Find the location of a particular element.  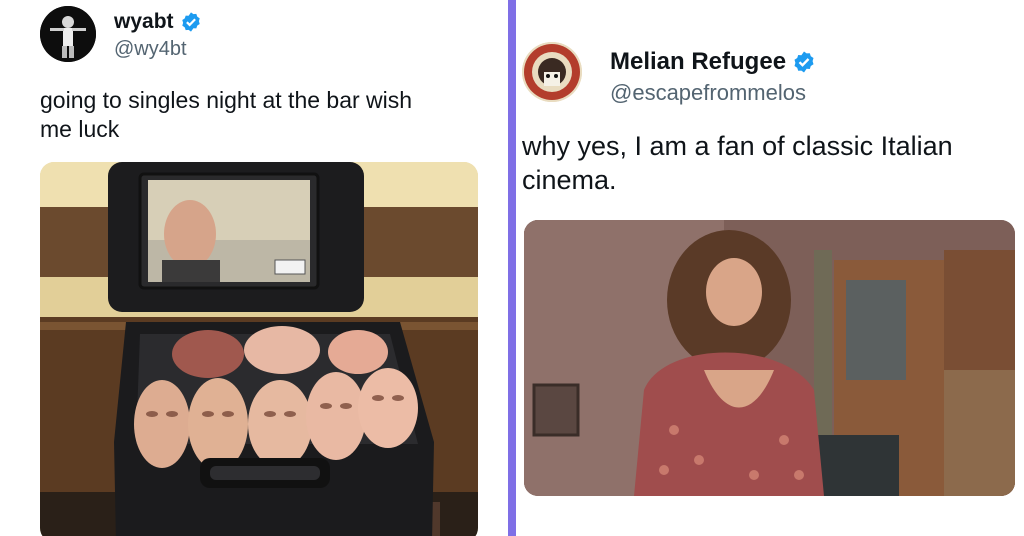

display-name-row: wyabt is located at coordinates (158, 22).